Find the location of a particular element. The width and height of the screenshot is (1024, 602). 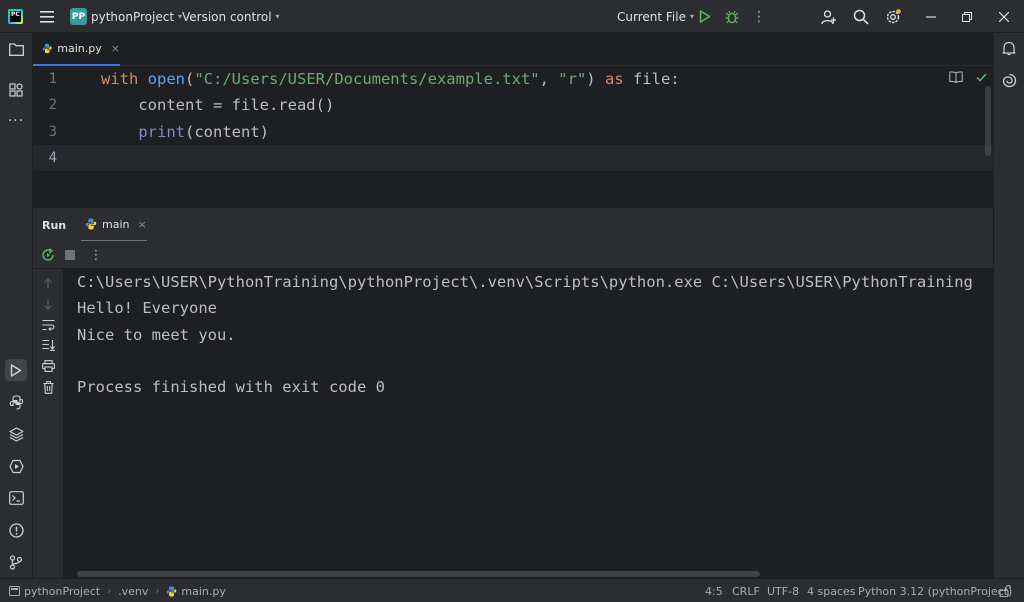

project-tool-button is located at coordinates (16, 49).